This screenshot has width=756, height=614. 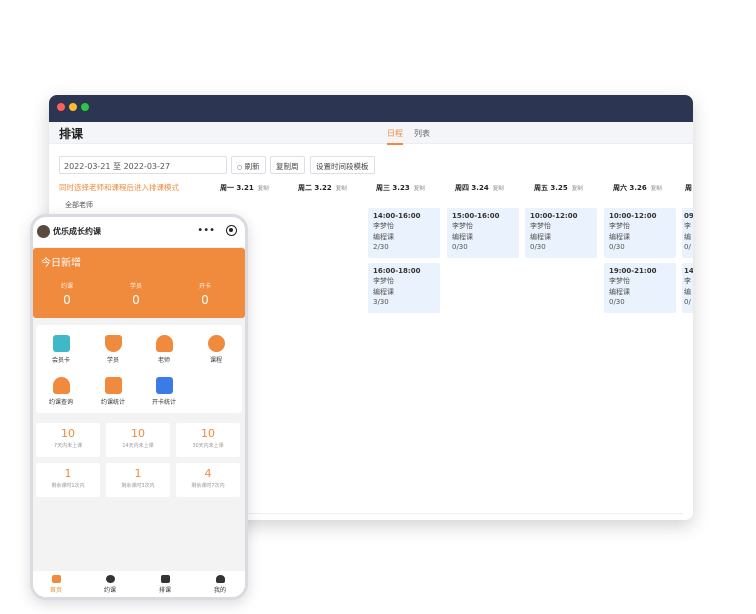 What do you see at coordinates (231, 230) in the screenshot?
I see `close-miniprogram-icon` at bounding box center [231, 230].